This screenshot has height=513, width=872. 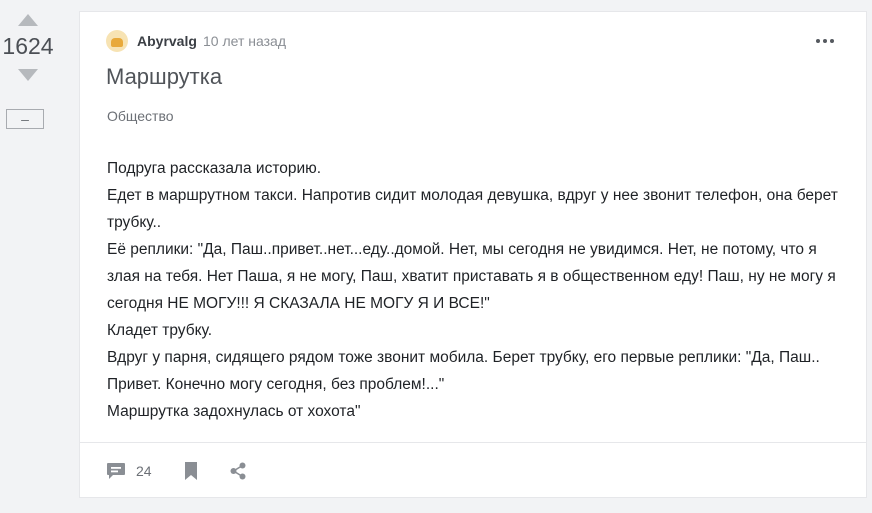 I want to click on avatar-icon, so click(x=117, y=42).